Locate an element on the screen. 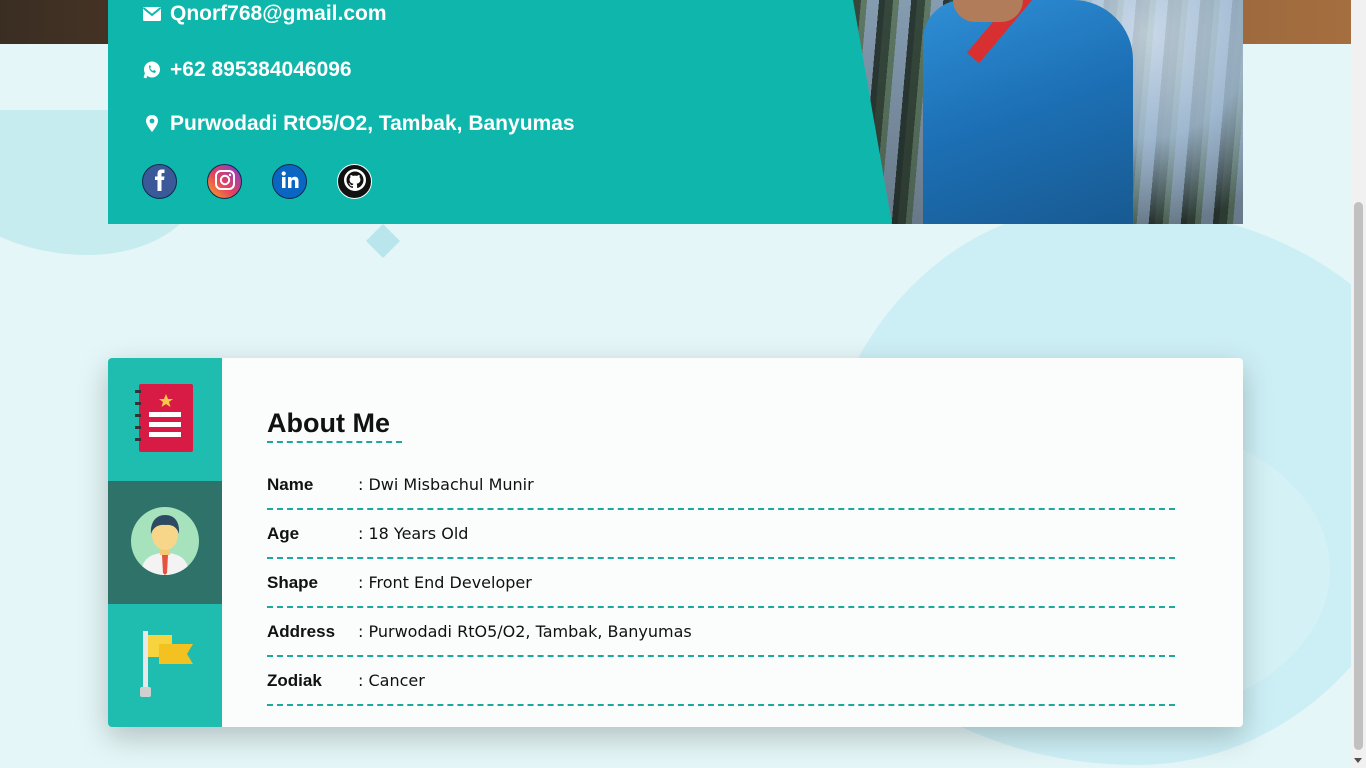 This screenshot has width=1366, height=768. info-label: Age is located at coordinates (283, 533).